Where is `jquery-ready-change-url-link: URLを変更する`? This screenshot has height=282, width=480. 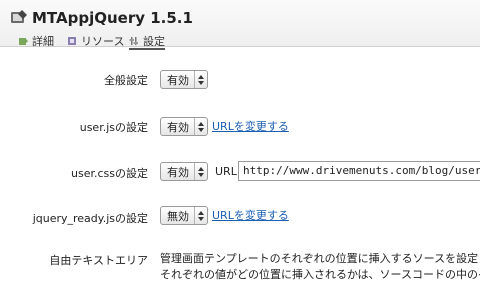 jquery-ready-change-url-link: URLを変更する is located at coordinates (250, 215).